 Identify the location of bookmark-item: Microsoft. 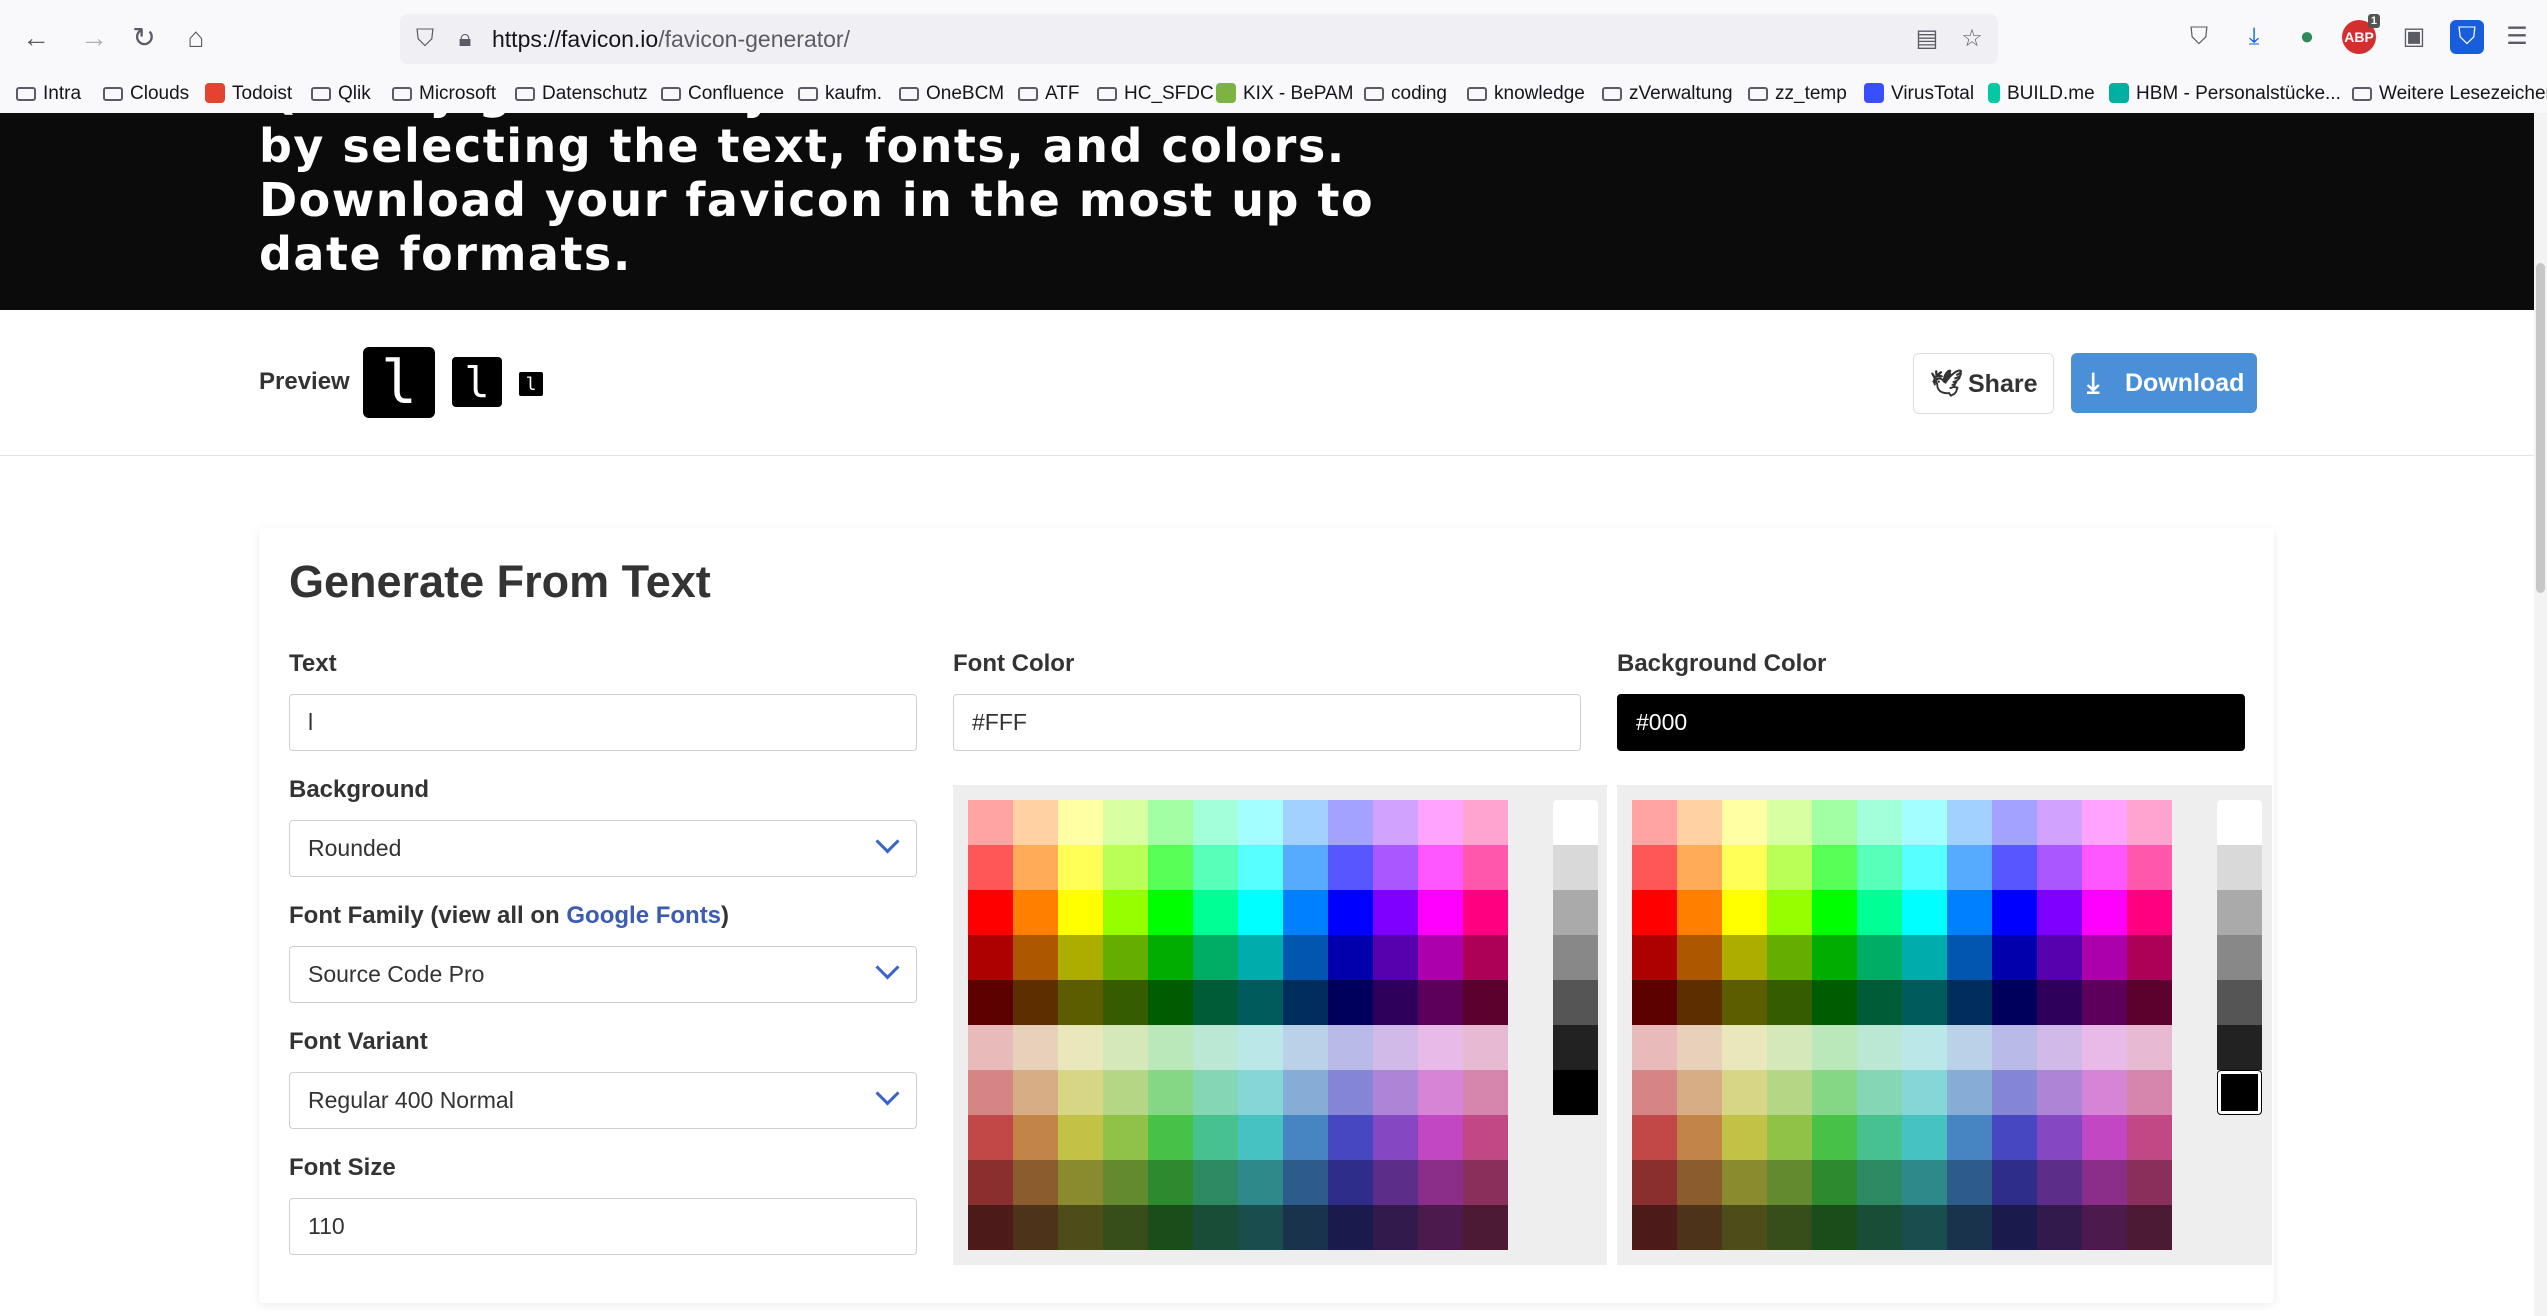
(444, 94).